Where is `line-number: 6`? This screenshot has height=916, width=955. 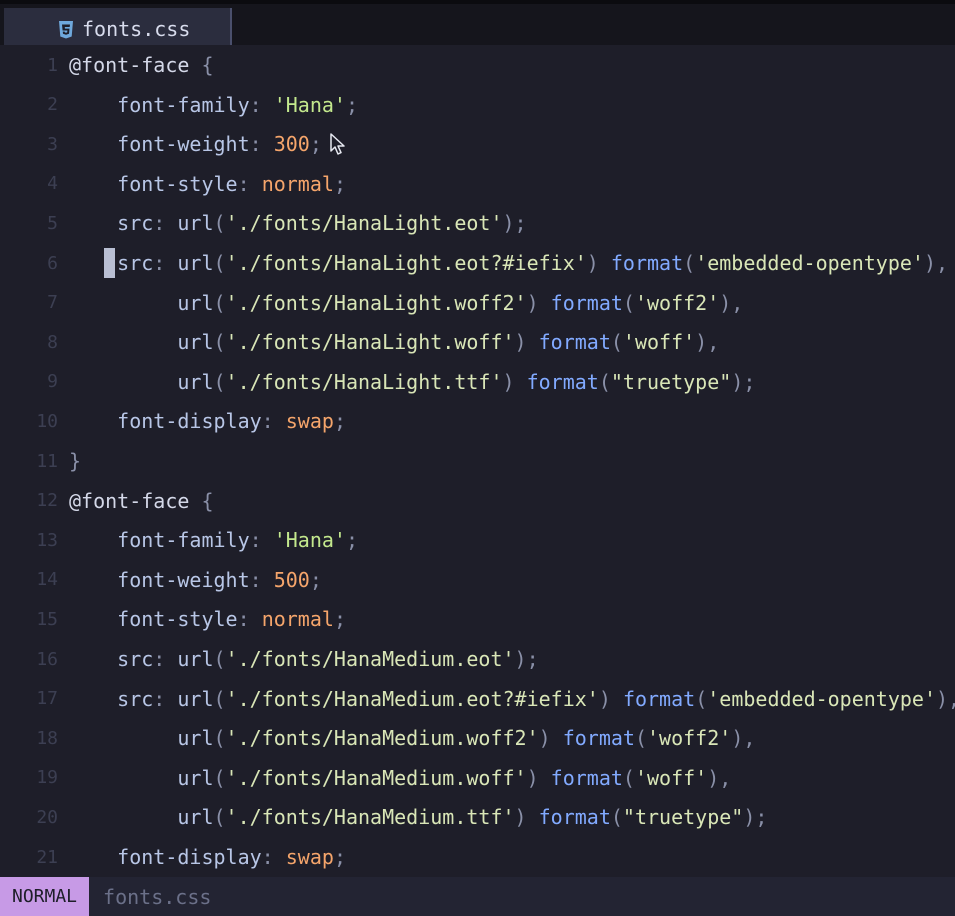 line-number: 6 is located at coordinates (52, 263).